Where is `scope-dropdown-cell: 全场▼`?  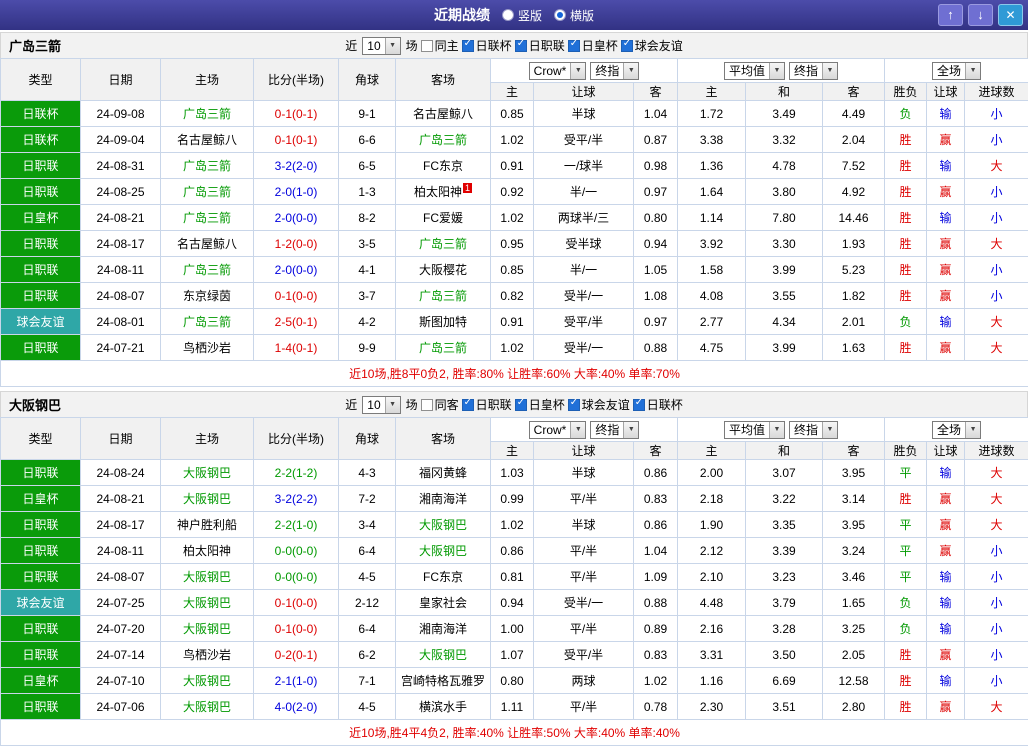
scope-dropdown-cell: 全场▼ is located at coordinates (956, 71).